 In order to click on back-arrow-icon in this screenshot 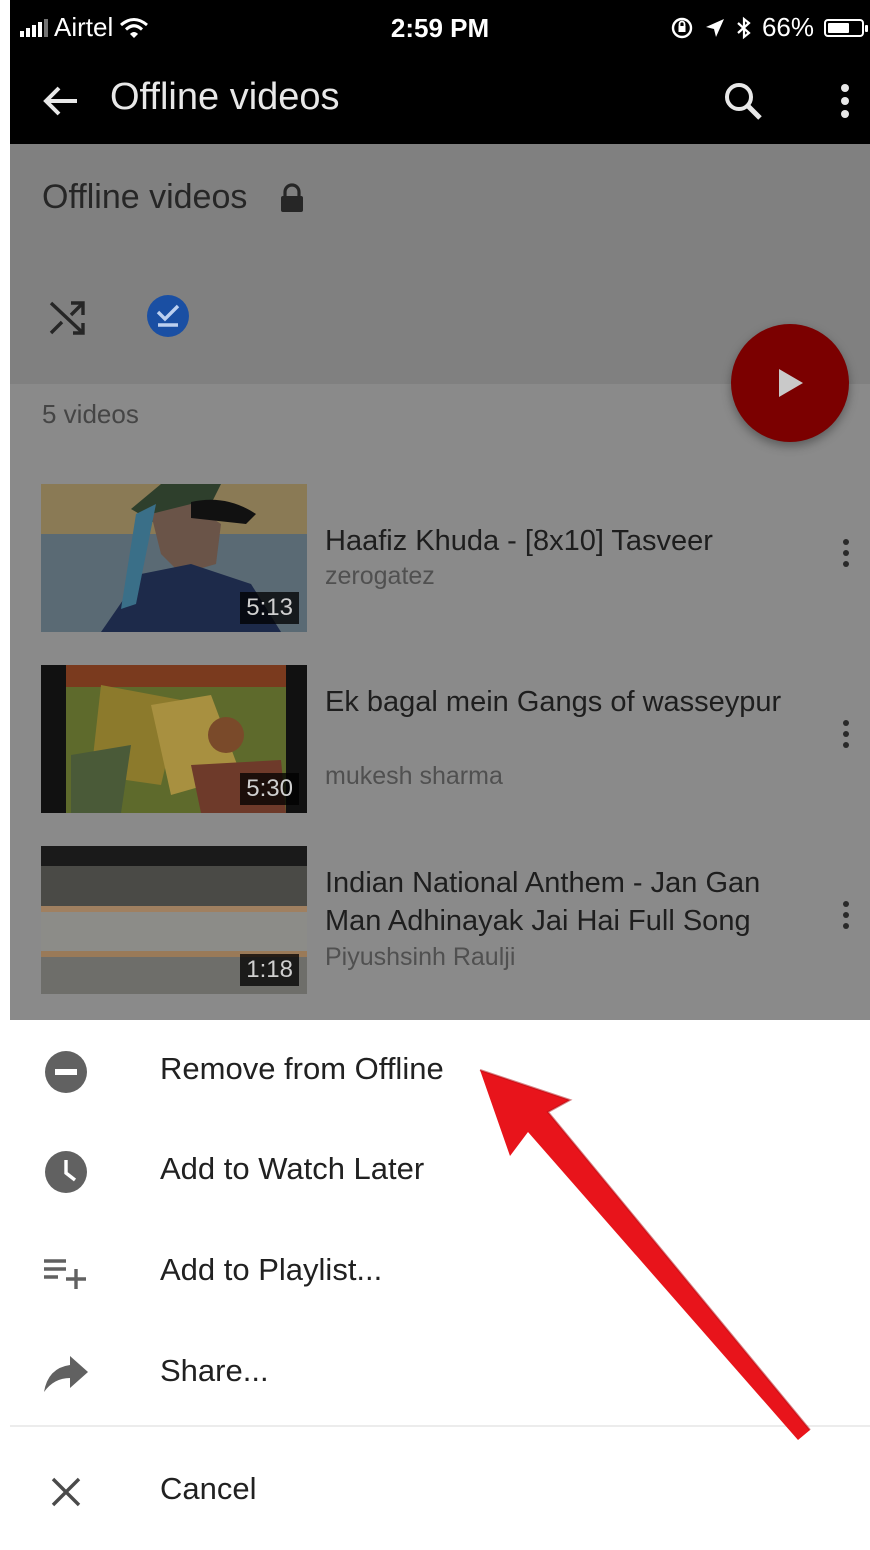, I will do `click(61, 101)`.